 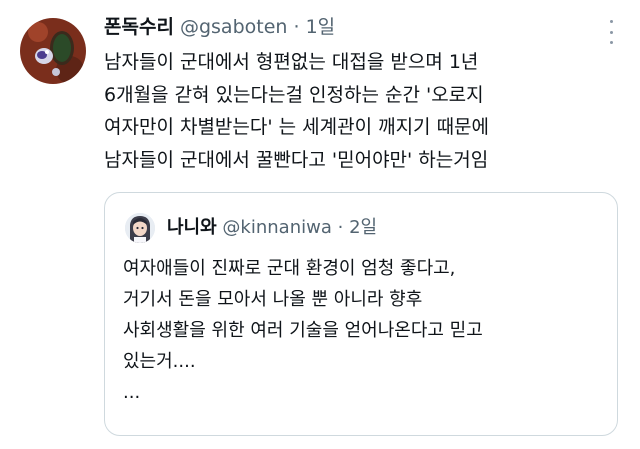 I want to click on timestamp: 1일, so click(x=321, y=27).